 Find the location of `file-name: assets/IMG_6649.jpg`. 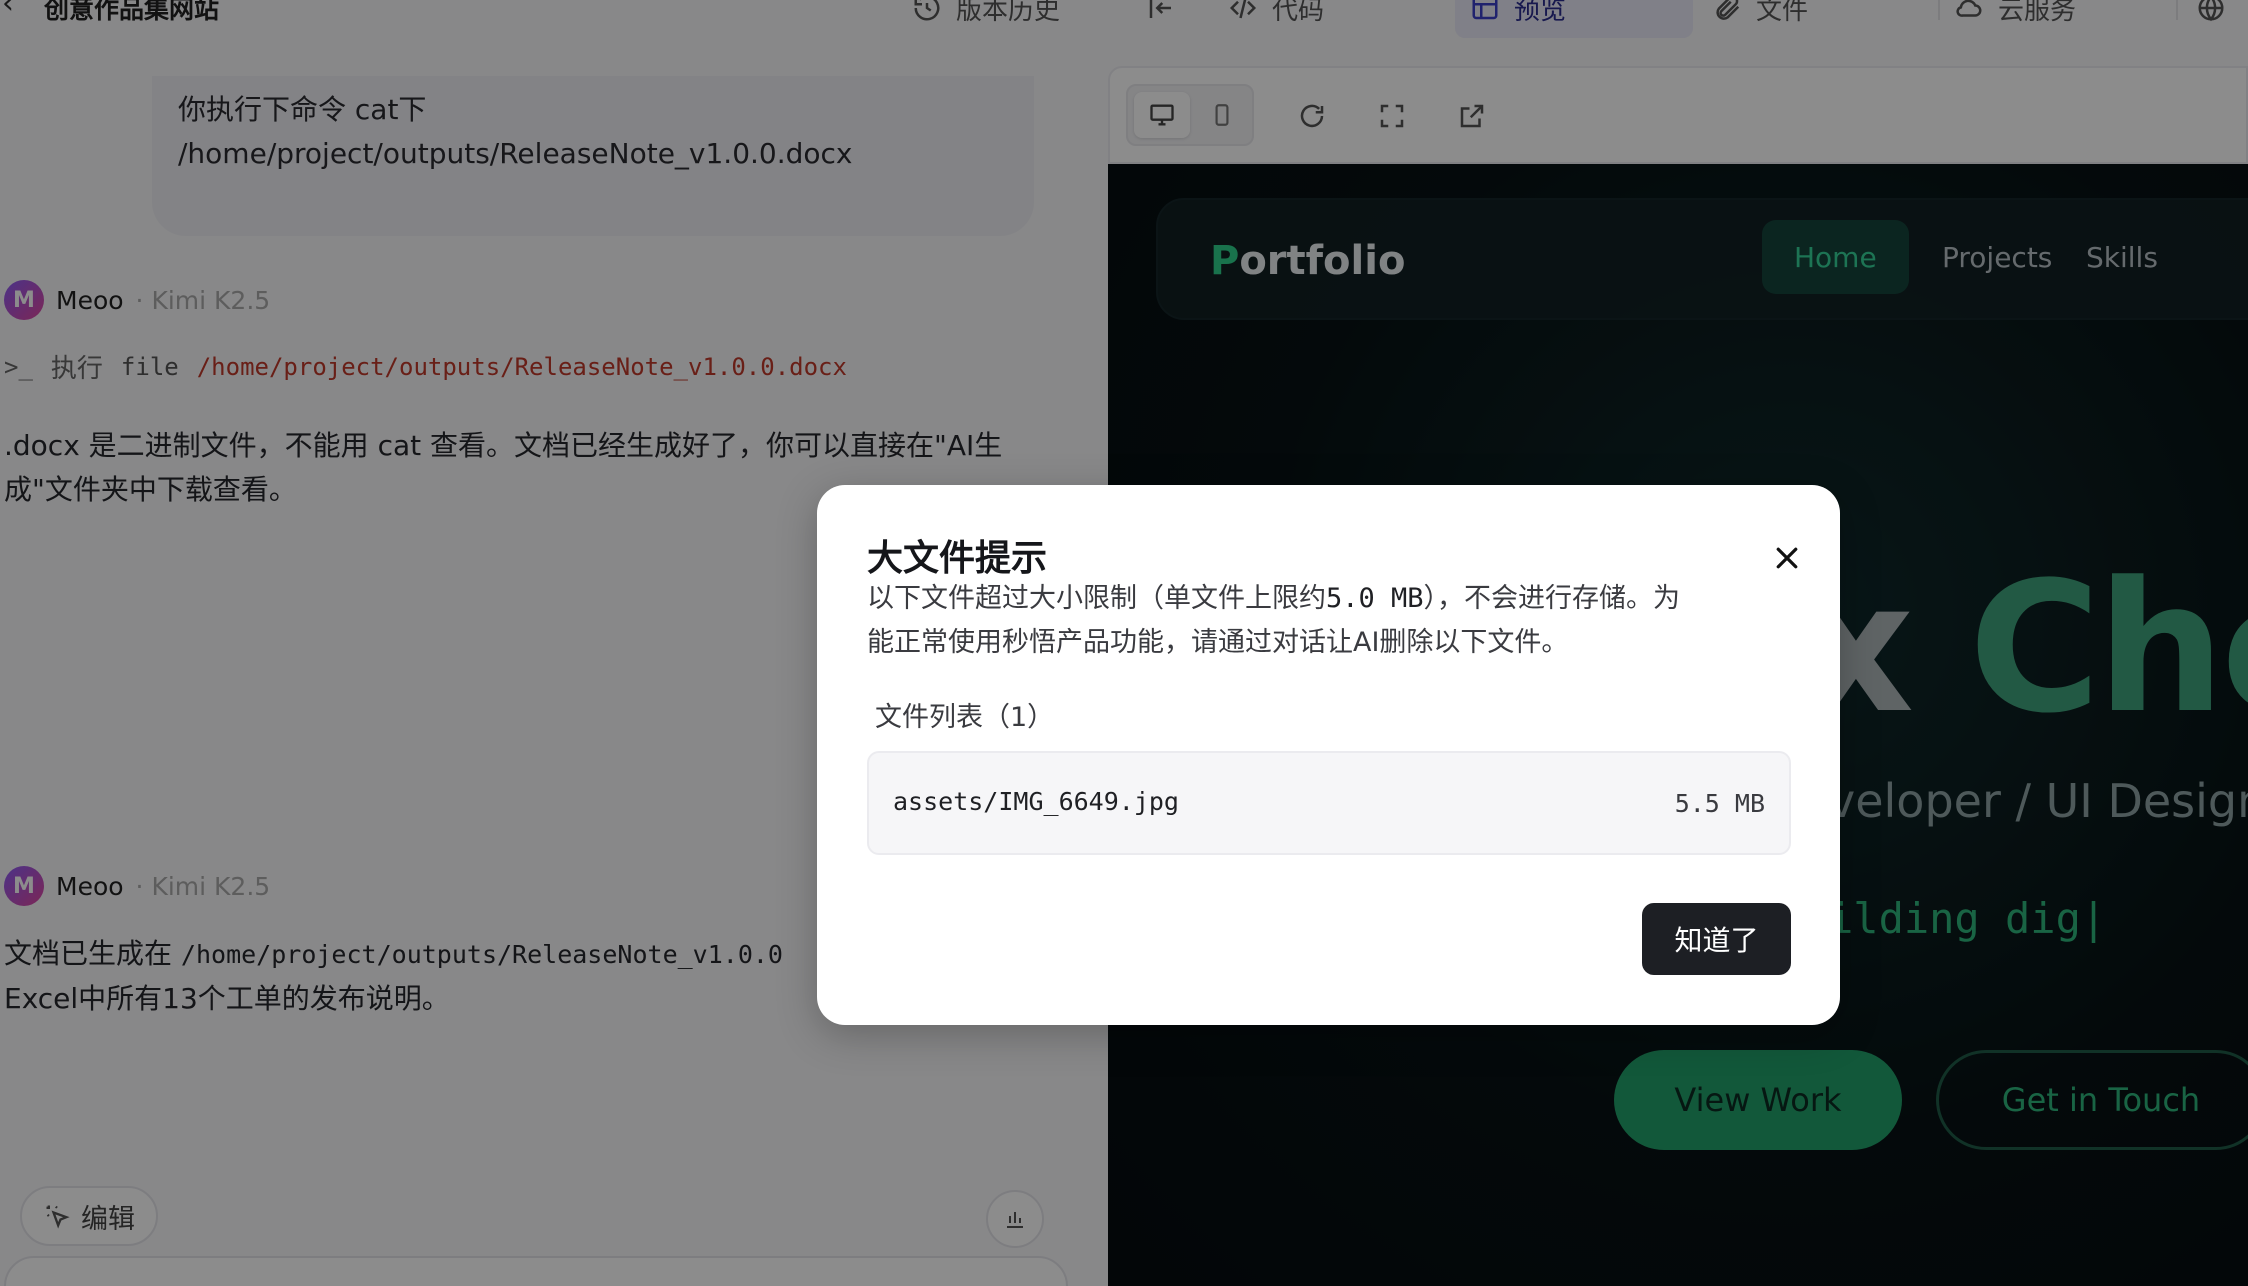

file-name: assets/IMG_6649.jpg is located at coordinates (1036, 801).